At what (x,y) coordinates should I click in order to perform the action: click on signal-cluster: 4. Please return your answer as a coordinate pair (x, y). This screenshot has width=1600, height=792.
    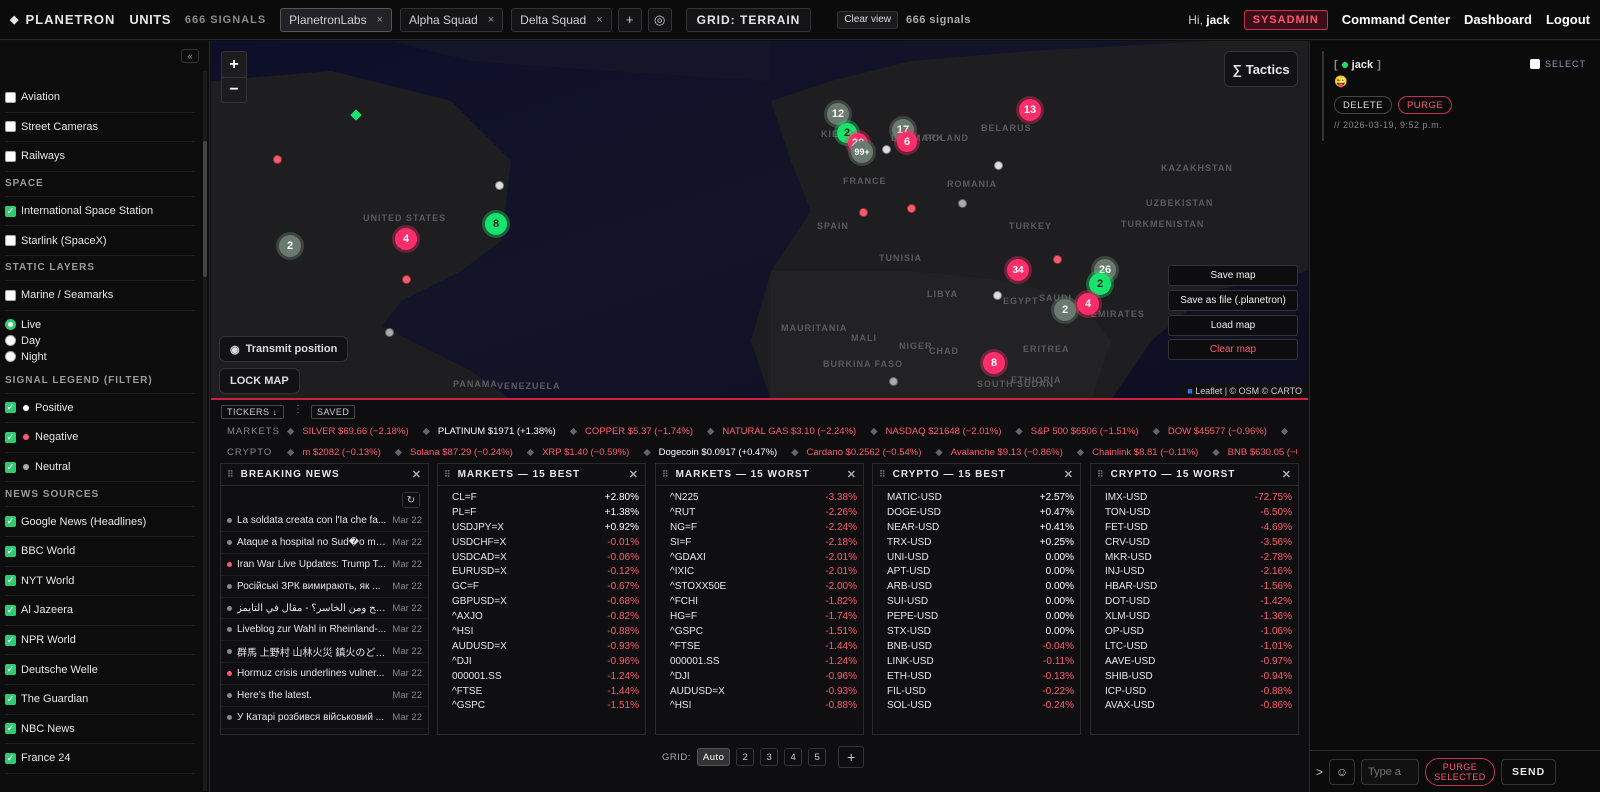
    Looking at the image, I should click on (406, 239).